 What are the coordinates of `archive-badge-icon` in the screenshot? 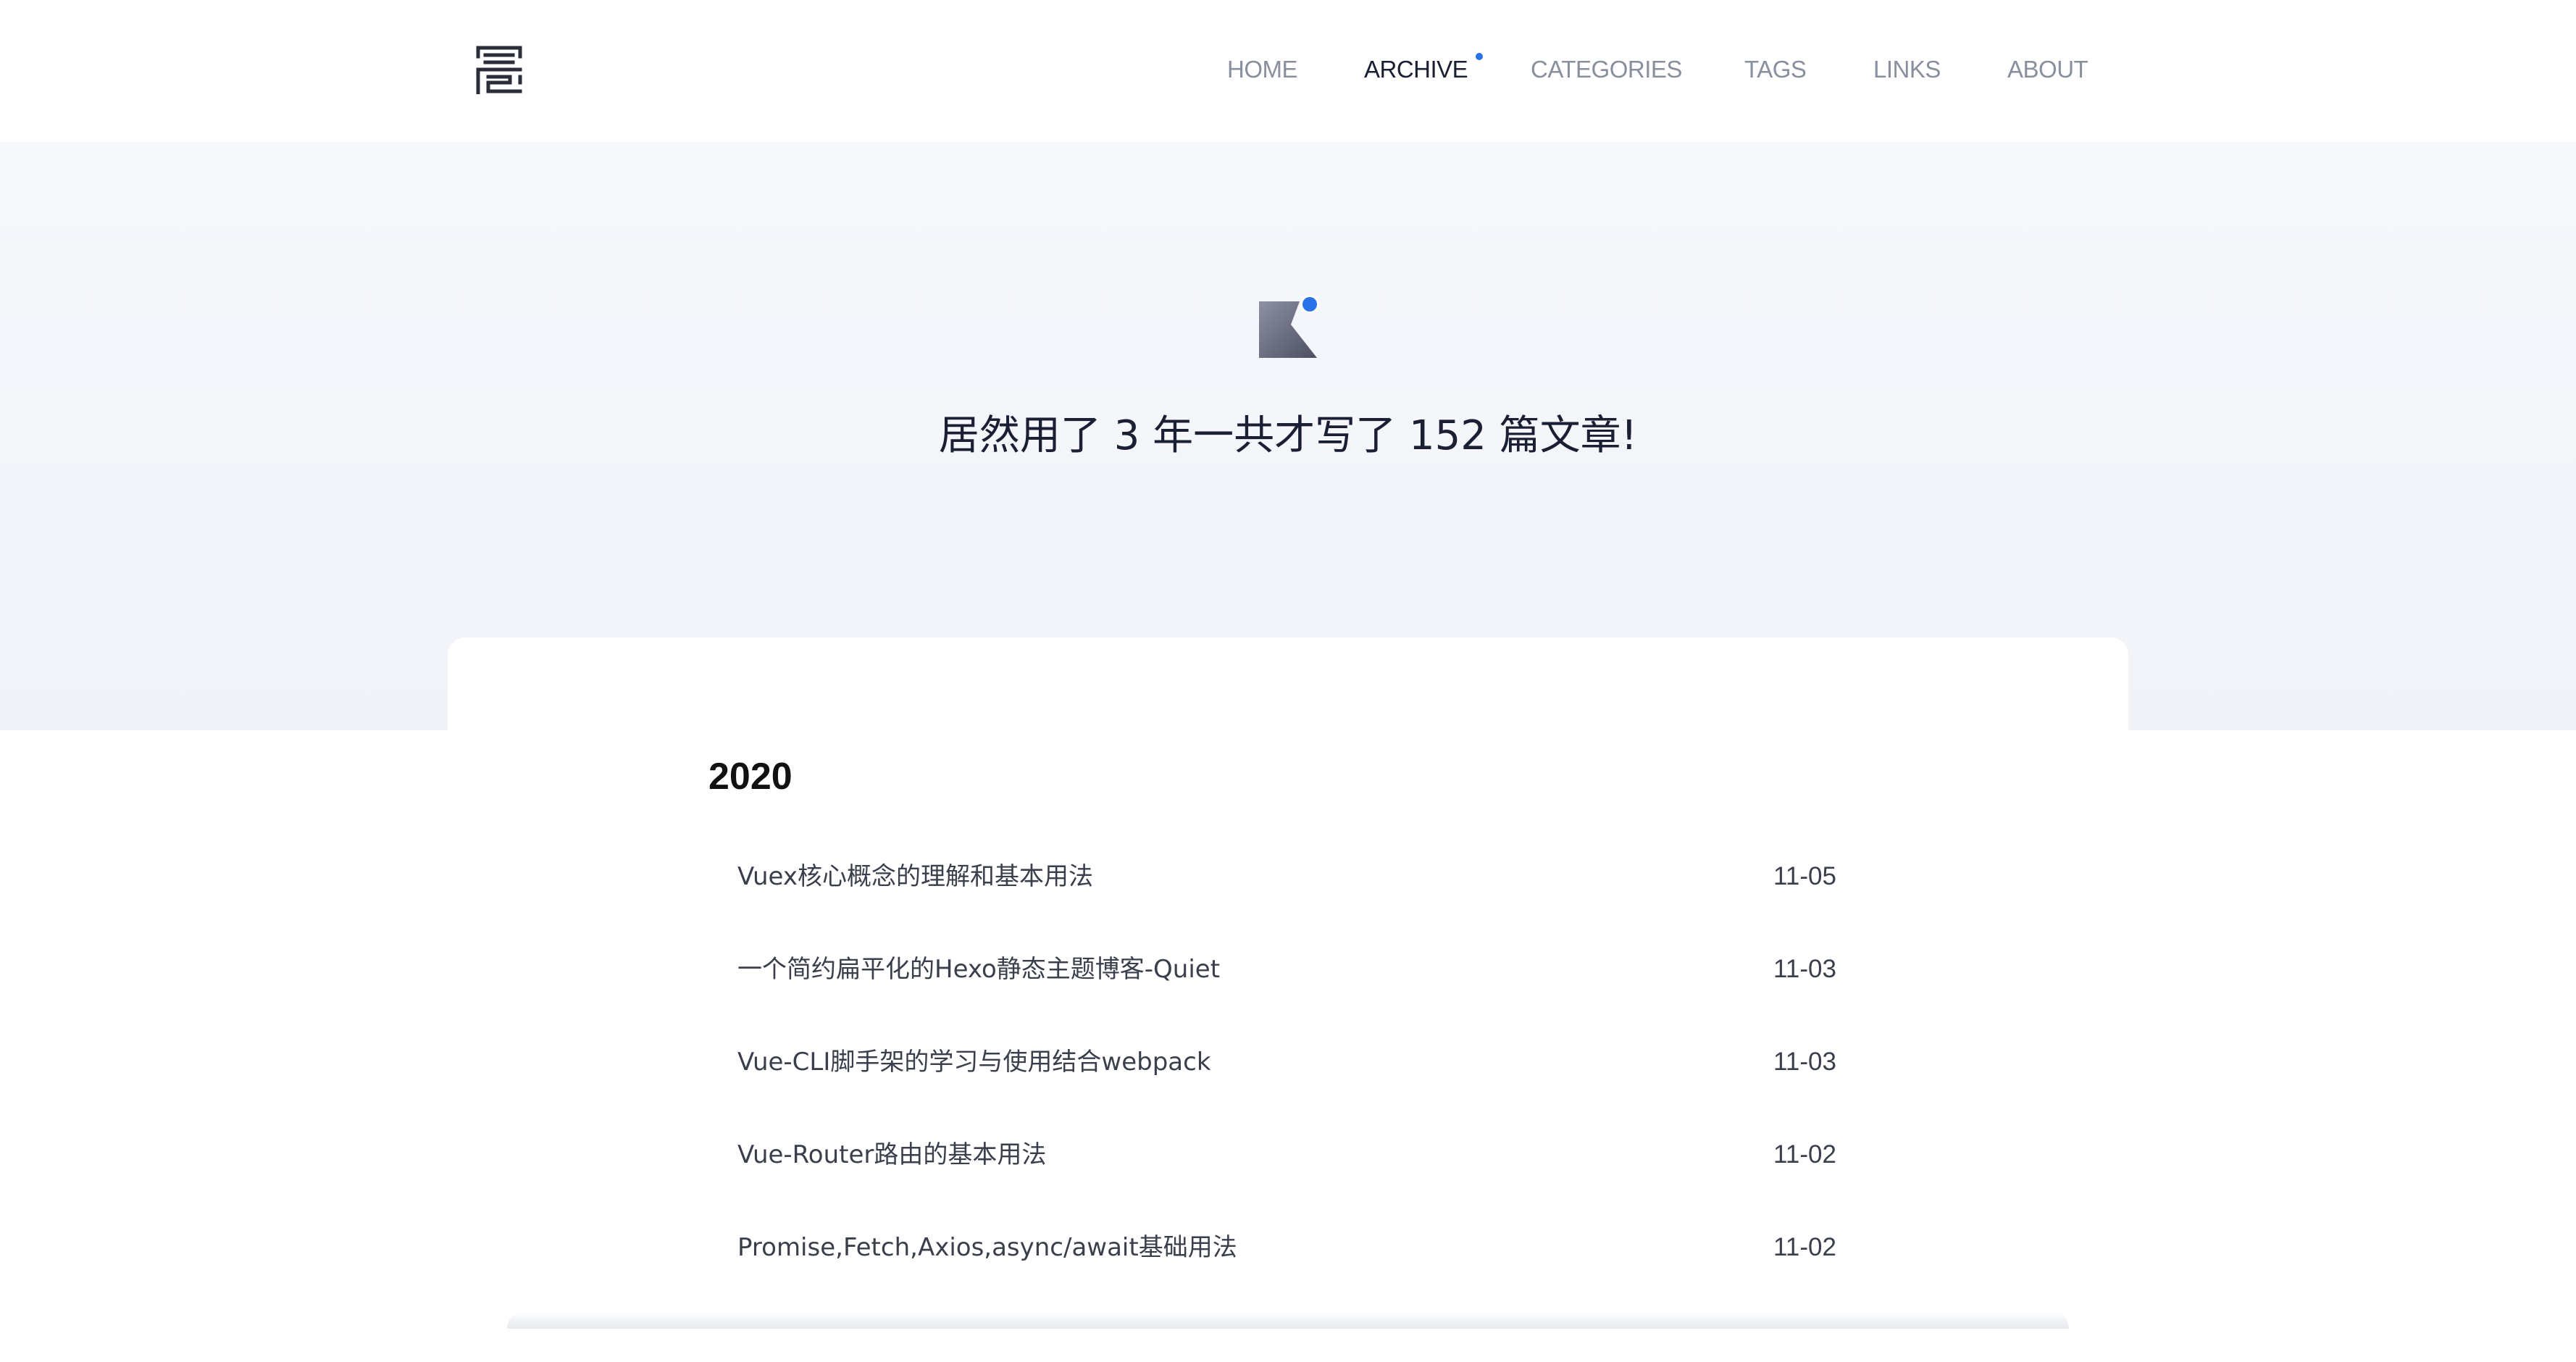 It's located at (1289, 327).